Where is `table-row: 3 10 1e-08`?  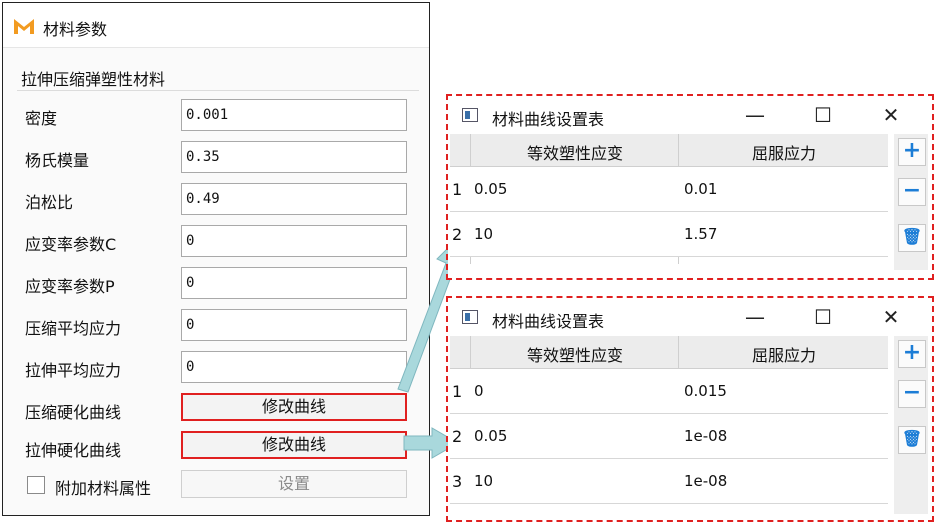 table-row: 3 10 1e-08 is located at coordinates (669, 481).